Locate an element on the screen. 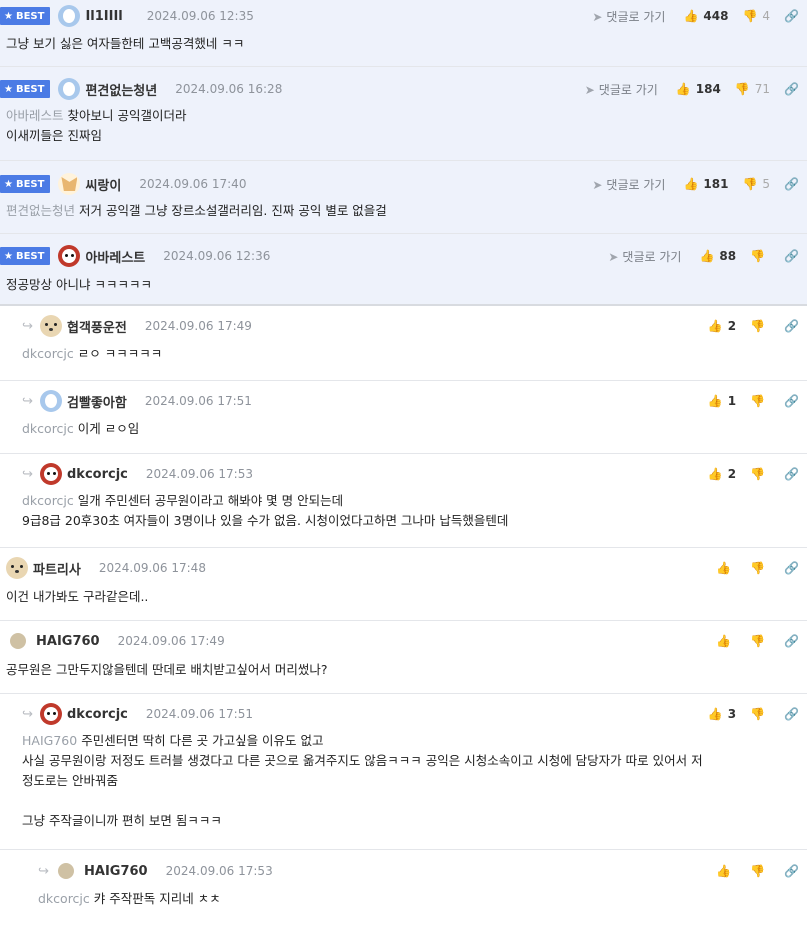 This screenshot has height=926, width=807. comment-actions: ➤ 댓글로 가기 👍 448 👎 4 🔗 is located at coordinates (695, 16).